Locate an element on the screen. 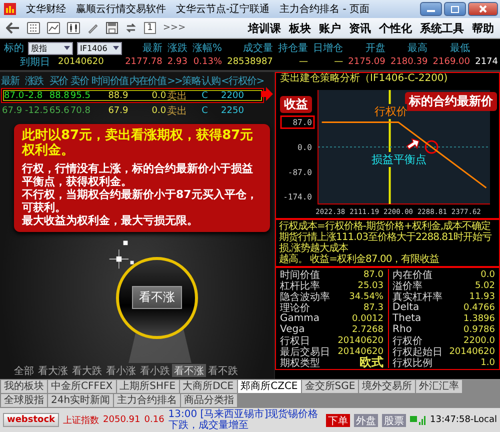  callout-headline: 此时以87元，卖出看涨期权，获得87元权利金。 is located at coordinates (138, 143).